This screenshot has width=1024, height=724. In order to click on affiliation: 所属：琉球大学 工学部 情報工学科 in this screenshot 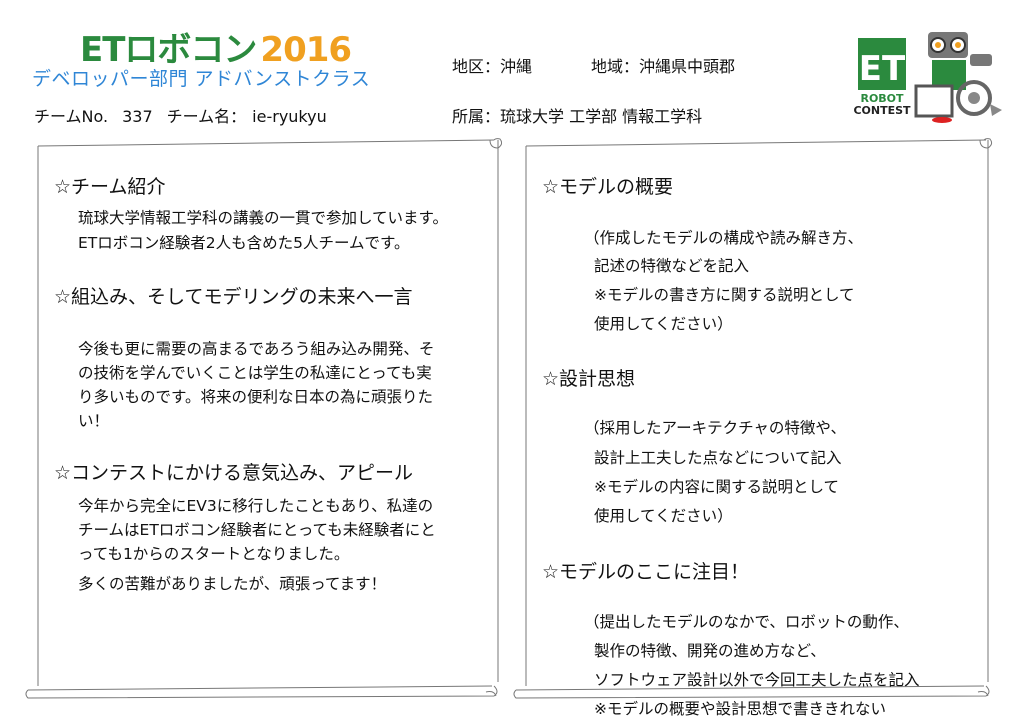, I will do `click(577, 116)`.